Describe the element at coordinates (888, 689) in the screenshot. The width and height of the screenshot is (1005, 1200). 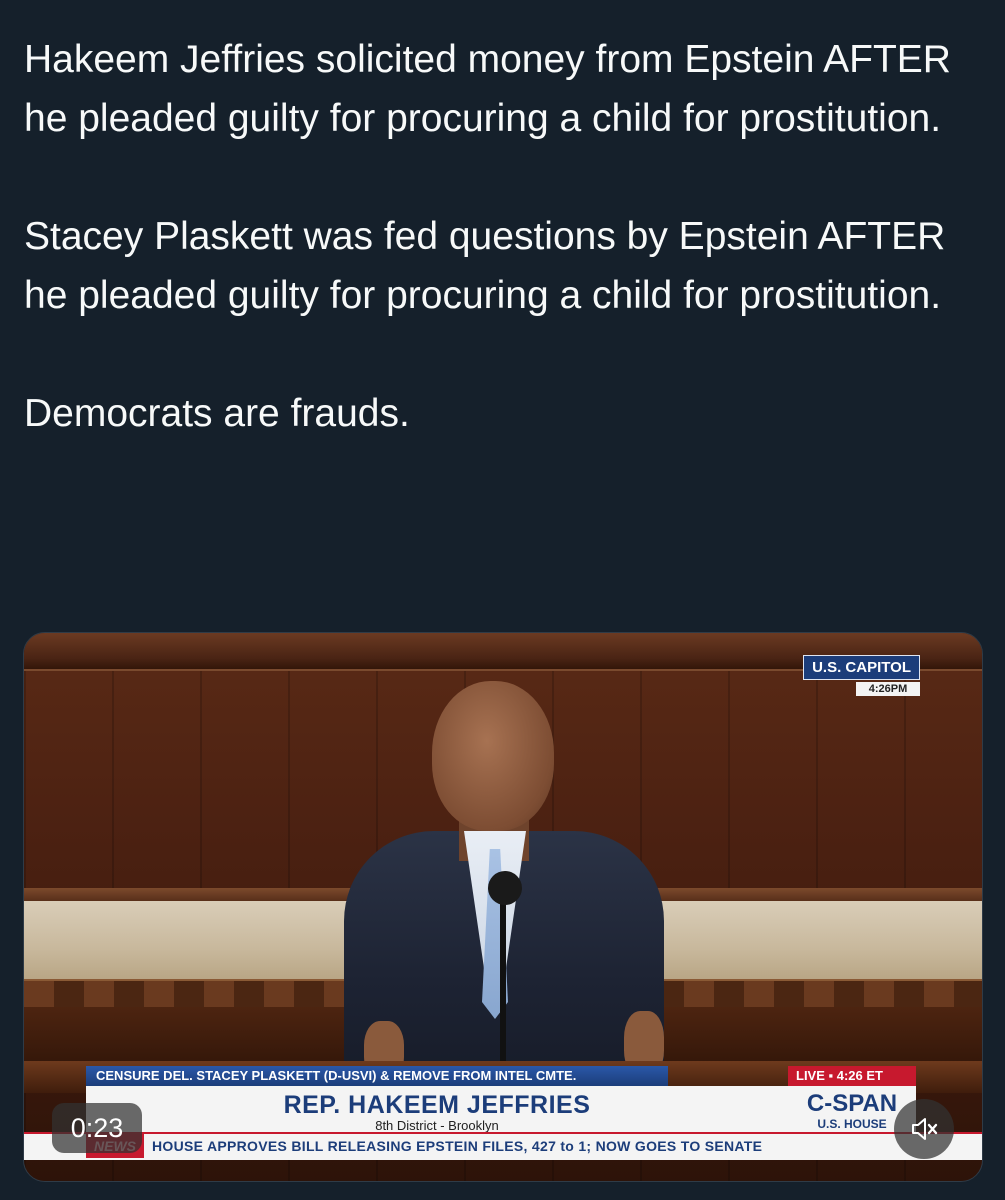
I see `location-time: 4:26PM` at that location.